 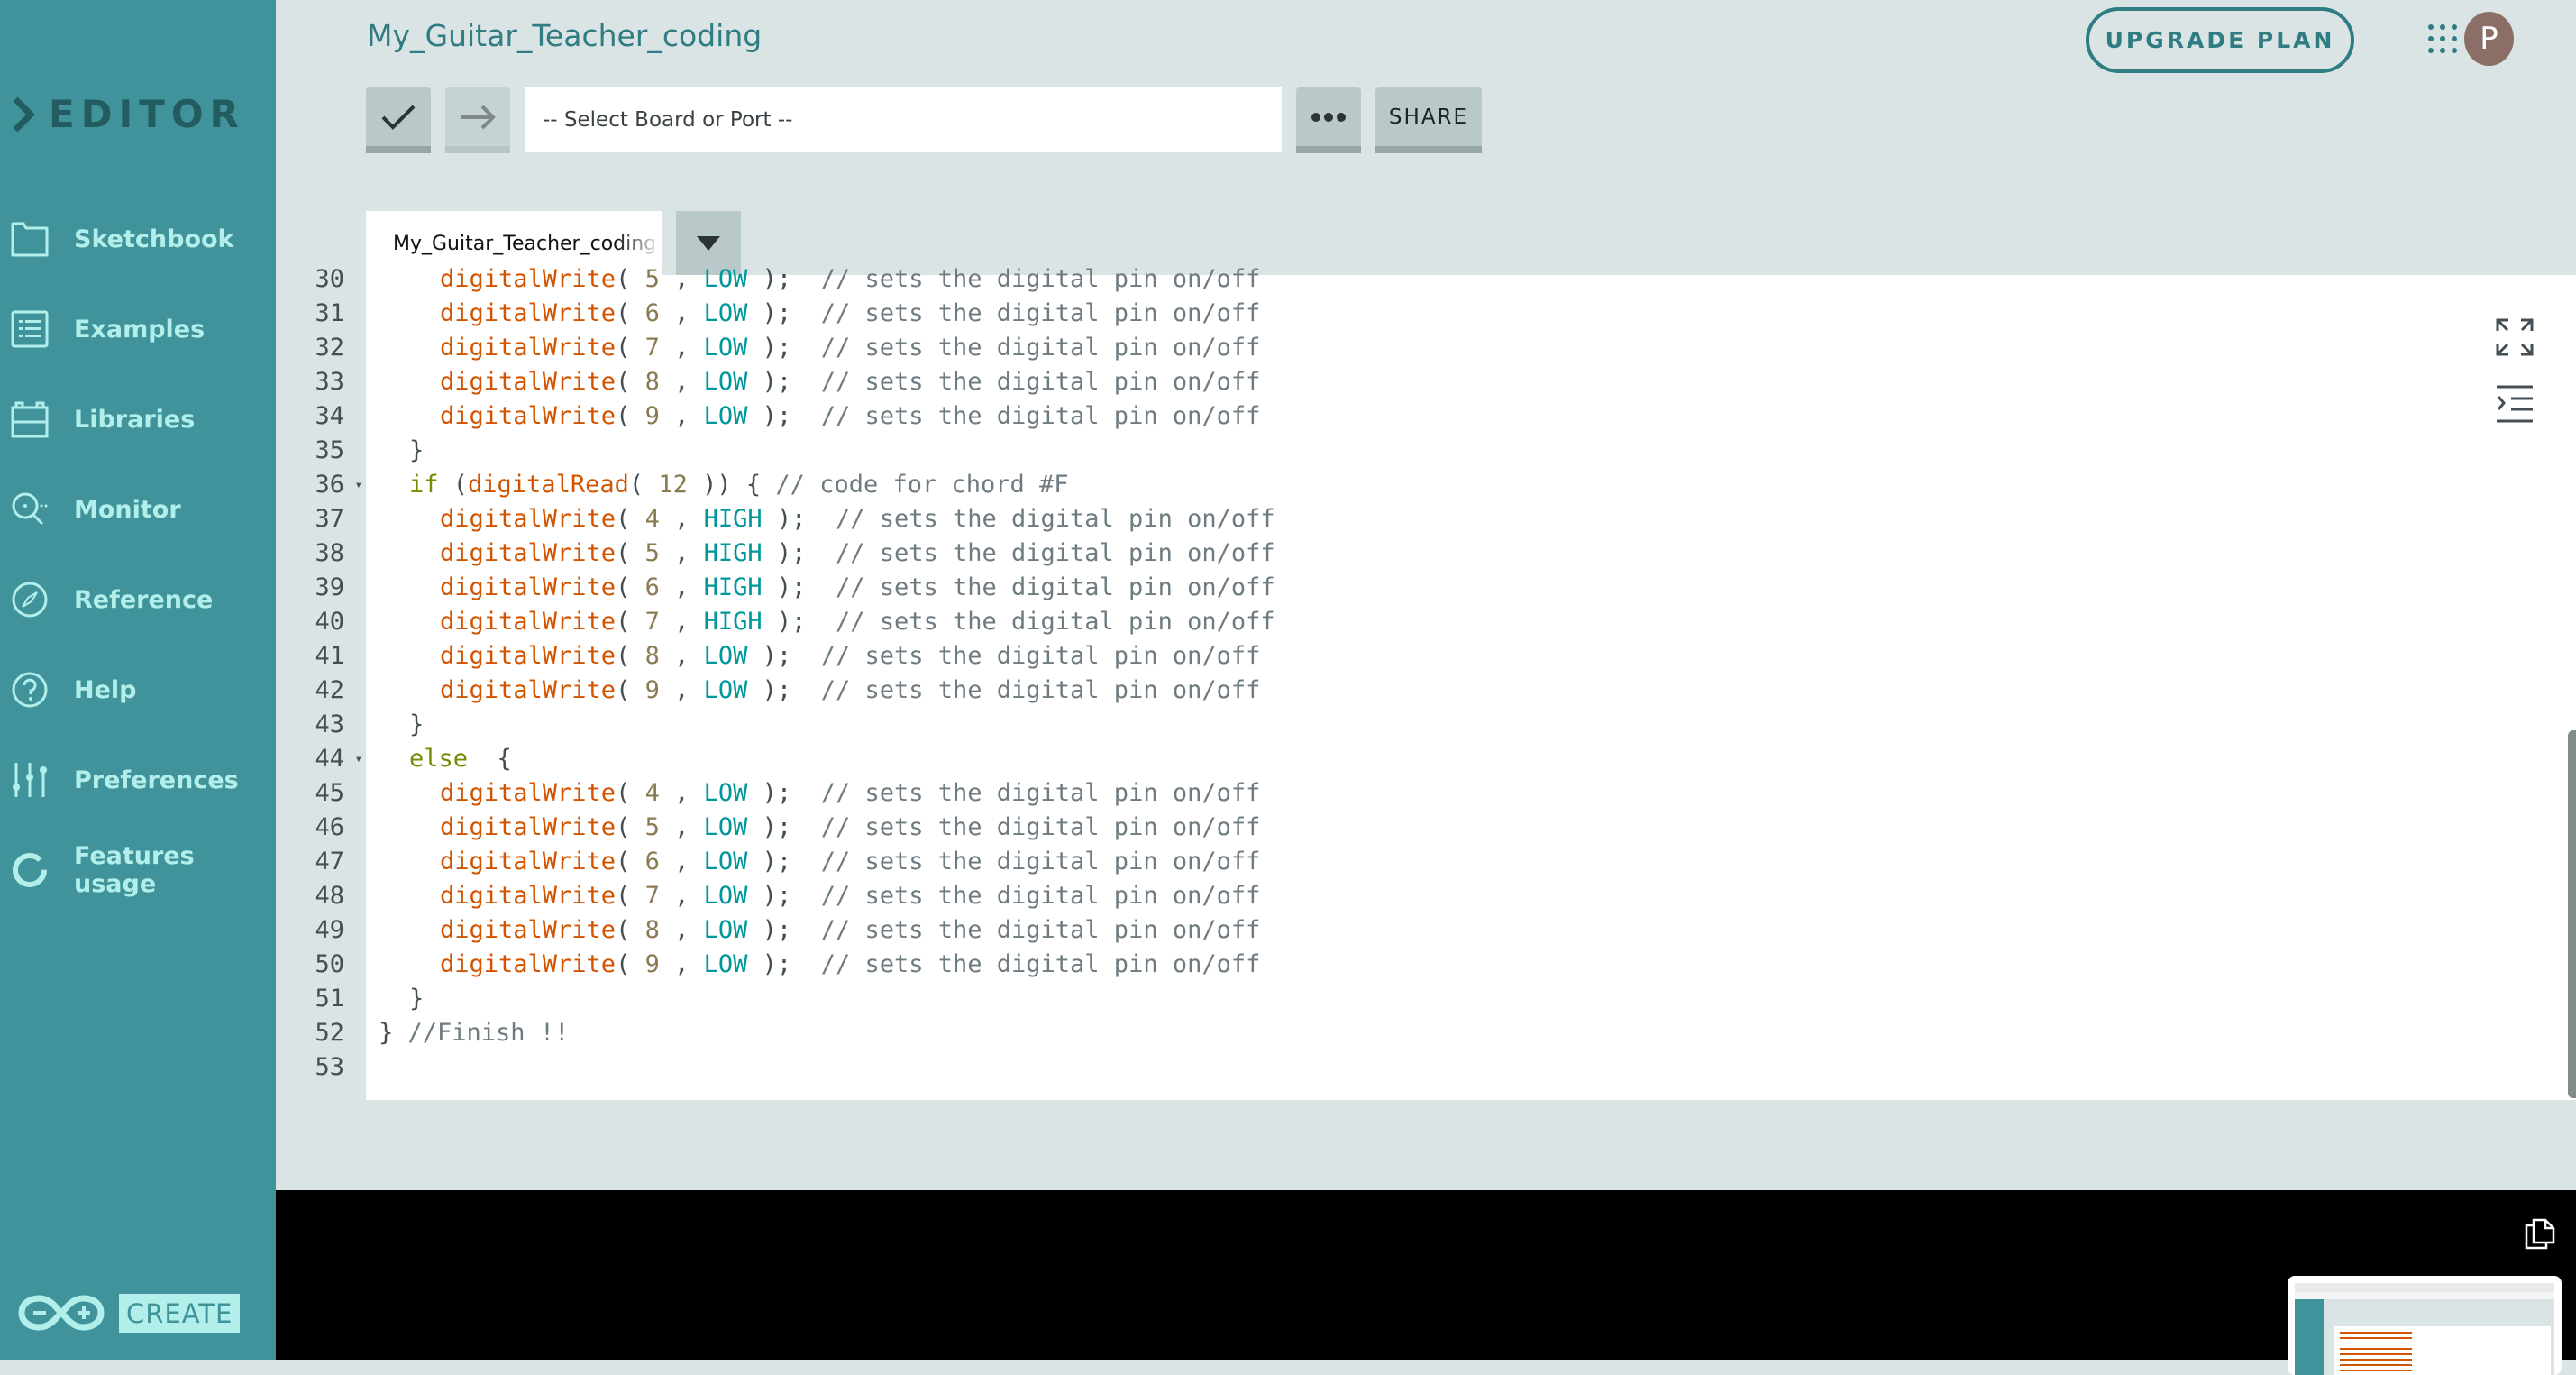 I want to click on line-number: 49, so click(x=329, y=930).